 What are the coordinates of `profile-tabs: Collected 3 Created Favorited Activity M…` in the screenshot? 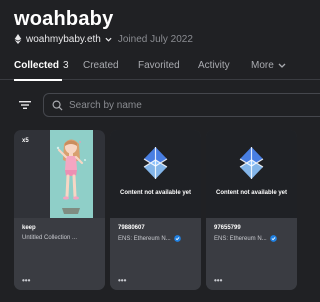 It's located at (160, 68).